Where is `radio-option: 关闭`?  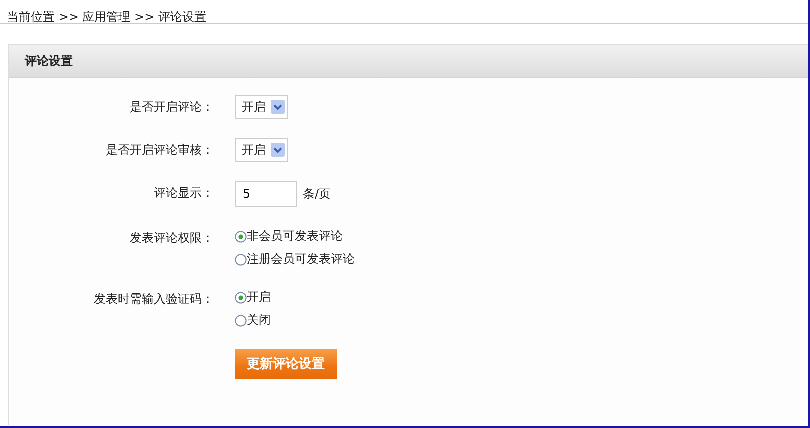 radio-option: 关闭 is located at coordinates (253, 320).